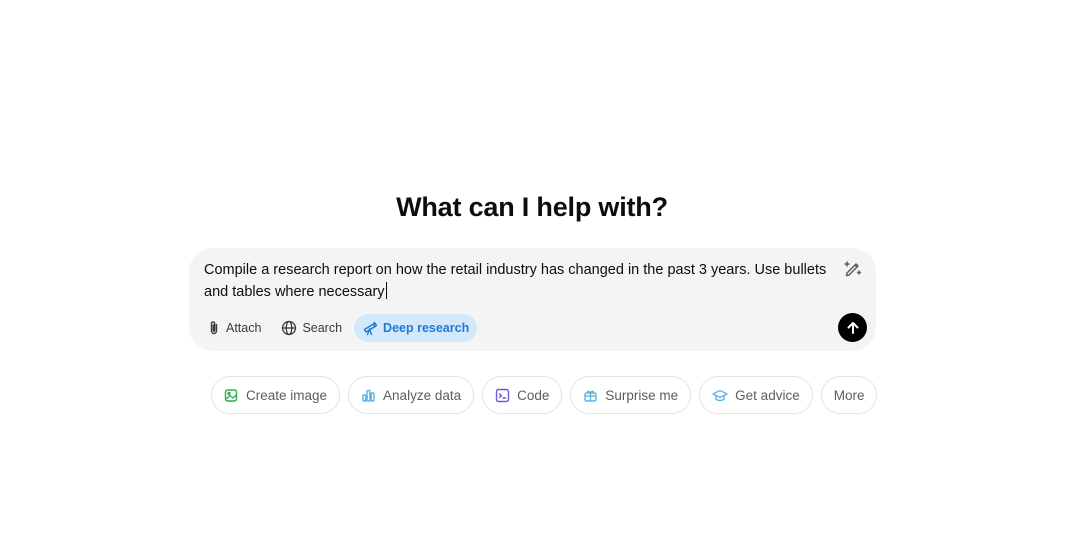 This screenshot has height=549, width=1079. I want to click on more-chip: More, so click(849, 395).